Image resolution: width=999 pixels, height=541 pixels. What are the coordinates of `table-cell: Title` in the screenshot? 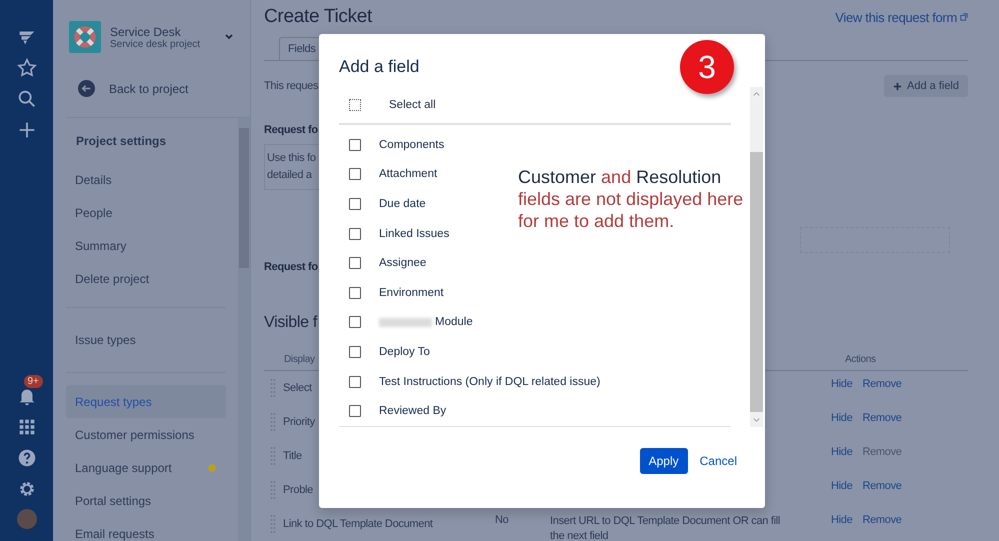 It's located at (292, 456).